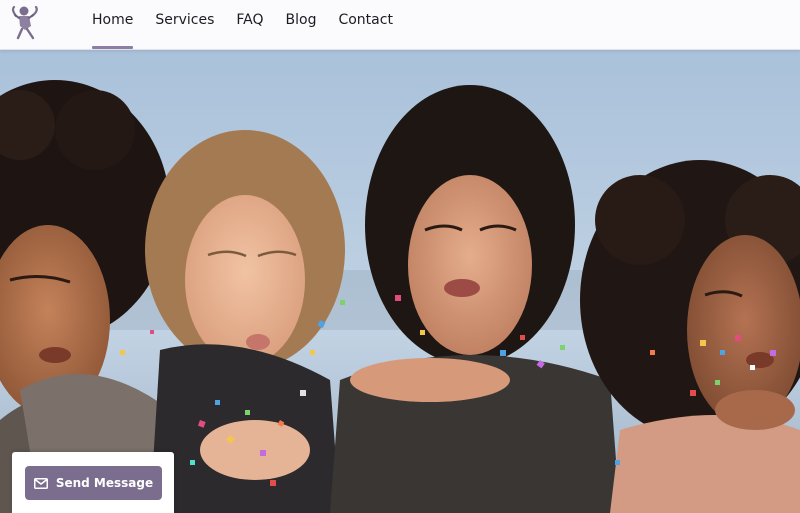 The height and width of the screenshot is (513, 800). I want to click on nav-home: Home, so click(113, 25).